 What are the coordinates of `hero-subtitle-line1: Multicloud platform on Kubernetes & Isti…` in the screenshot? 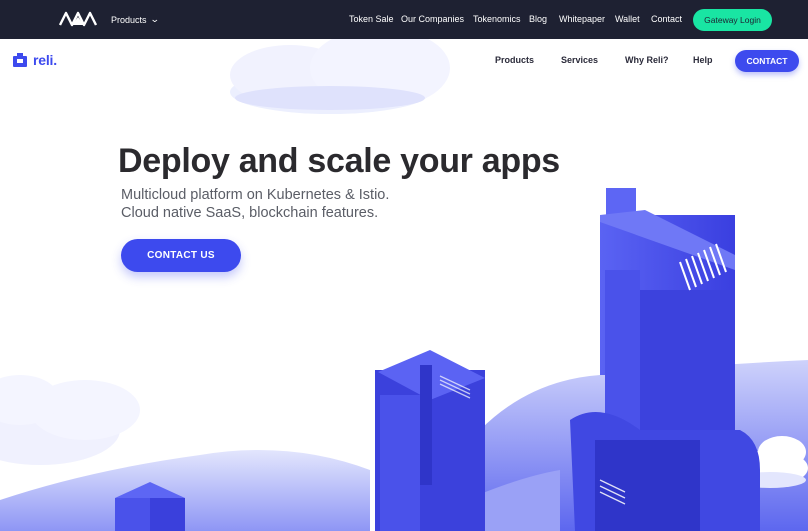 It's located at (255, 195).